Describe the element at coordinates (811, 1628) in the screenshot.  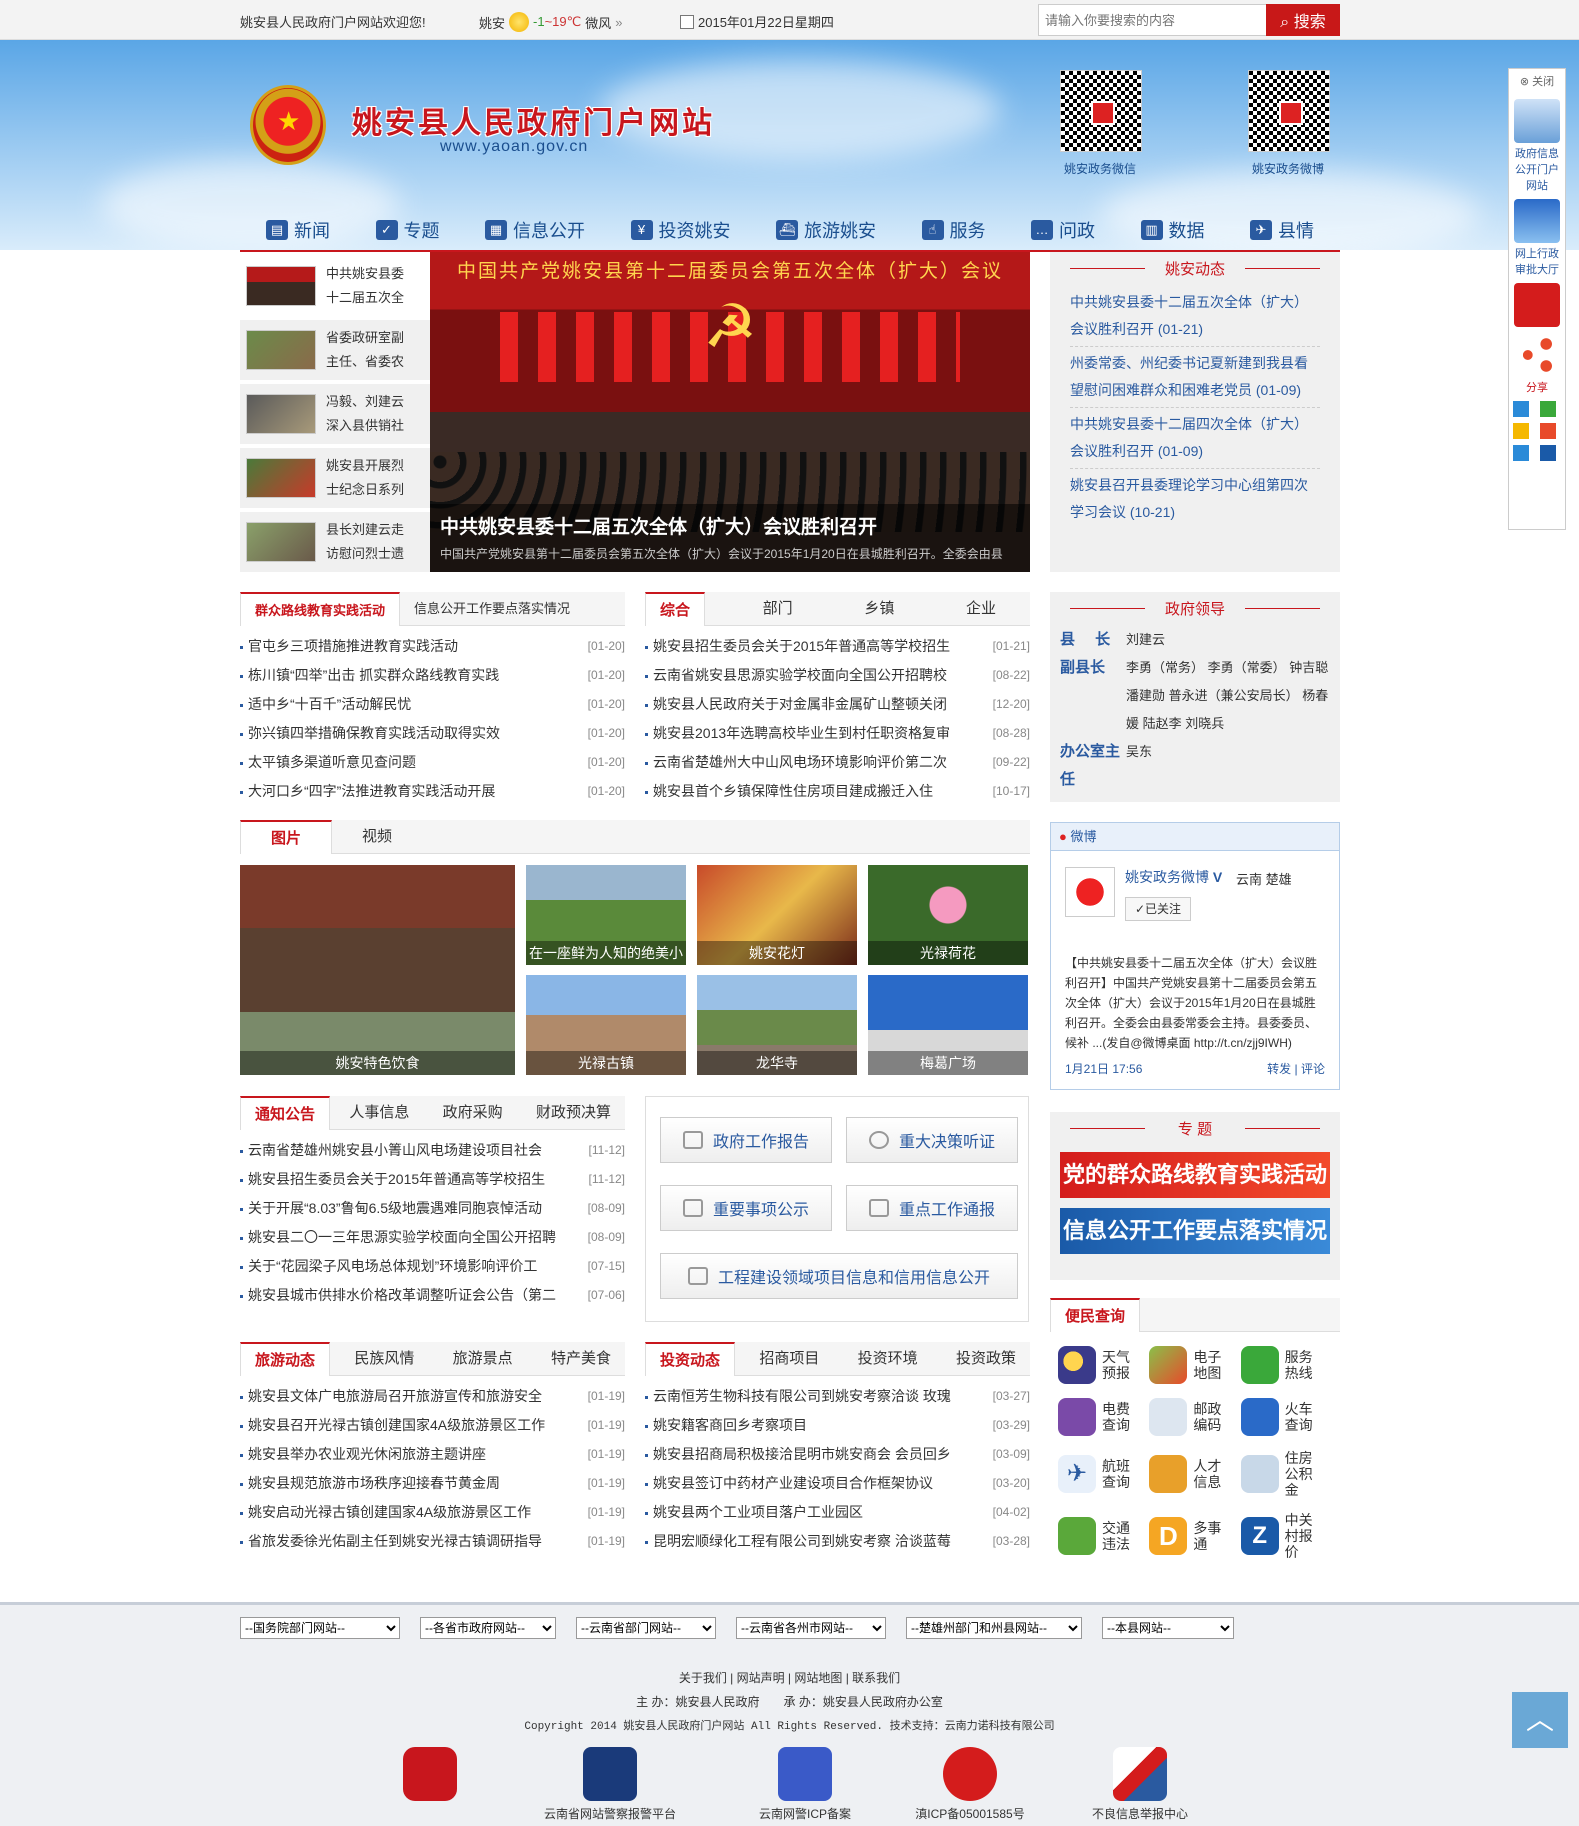
I see `select-yunnan-cities: --云南省各州市网站--` at that location.